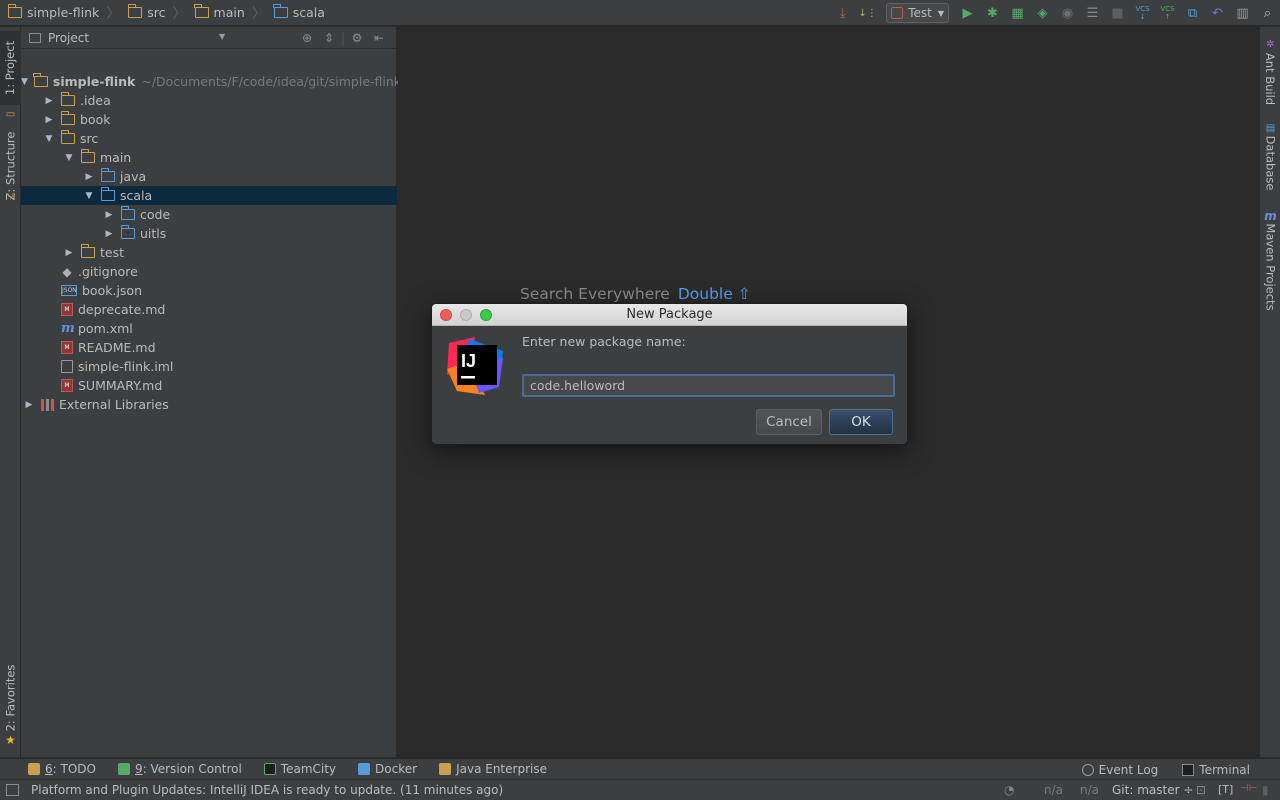 The image size is (1280, 800). I want to click on tool-window-button: TeamCity, so click(299, 769).